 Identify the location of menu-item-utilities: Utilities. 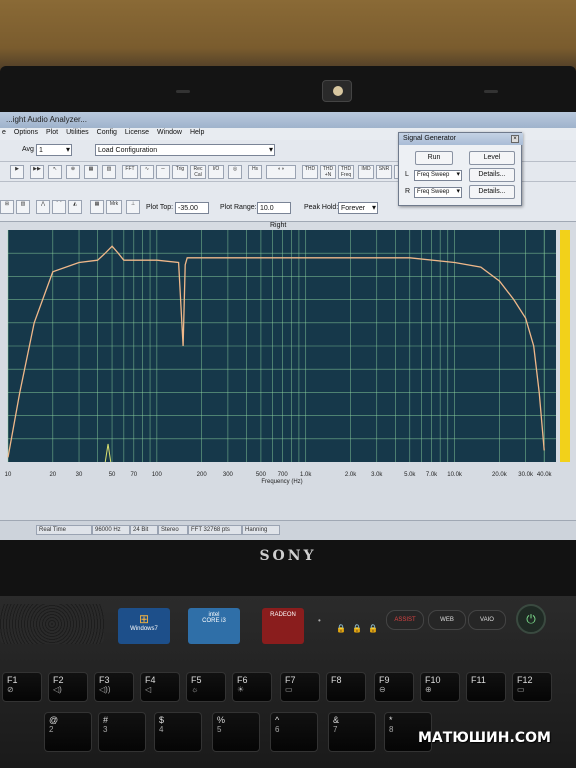
(77, 134).